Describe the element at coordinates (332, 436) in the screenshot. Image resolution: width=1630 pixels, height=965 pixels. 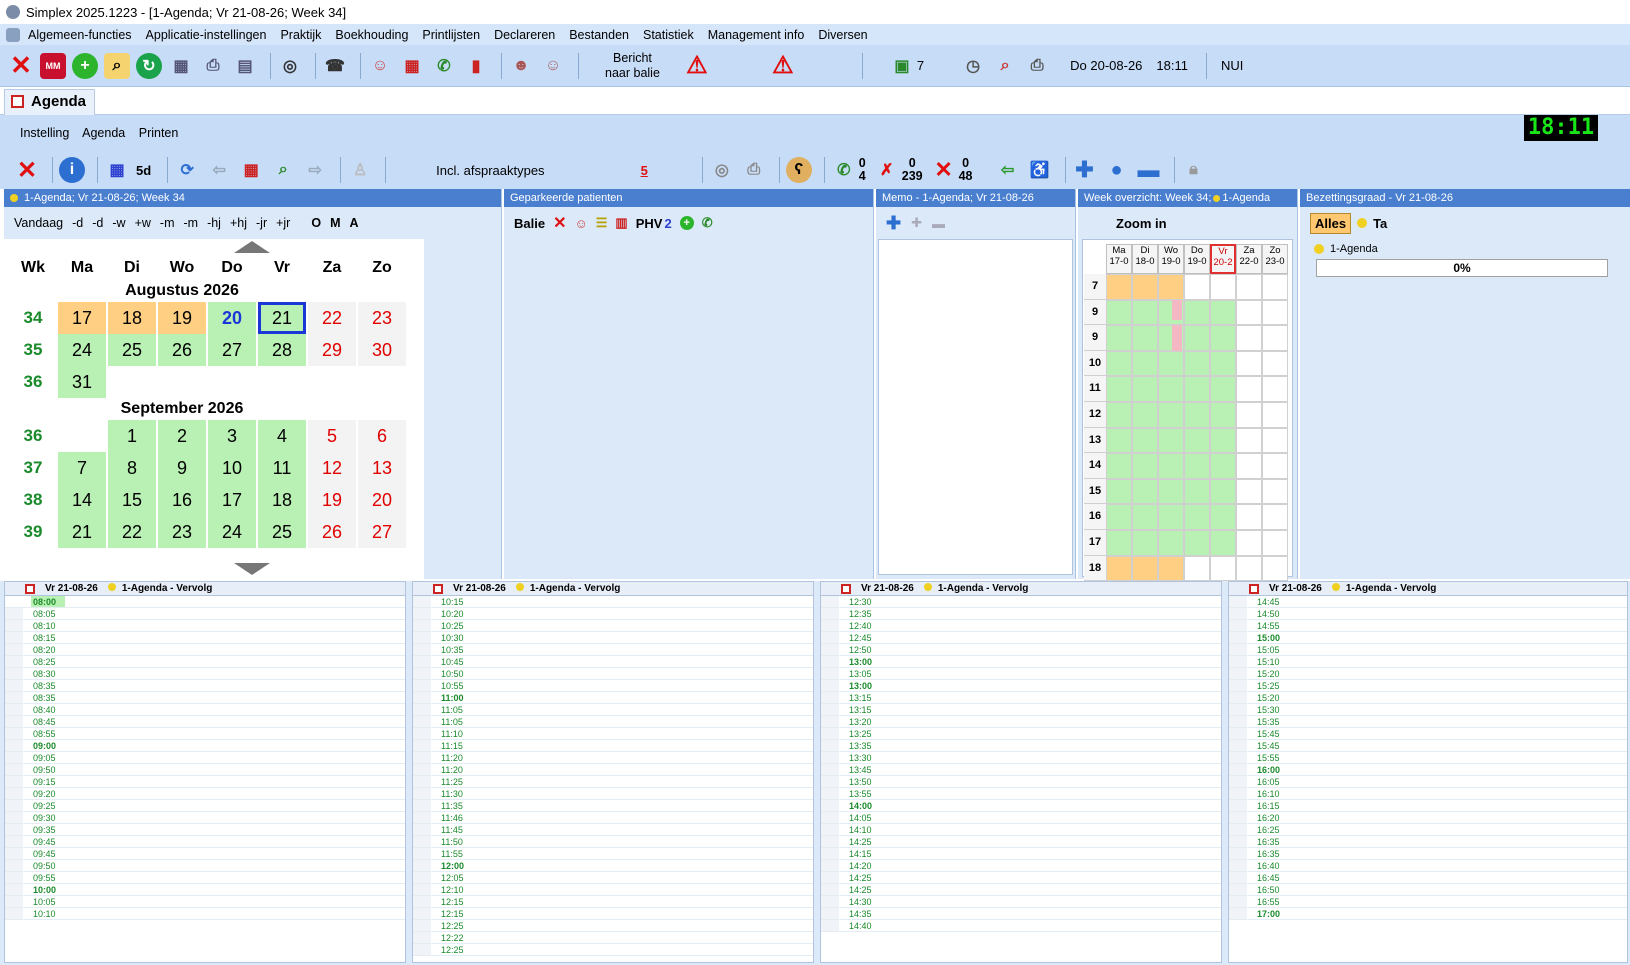
I see `day-cell: 5` at that location.